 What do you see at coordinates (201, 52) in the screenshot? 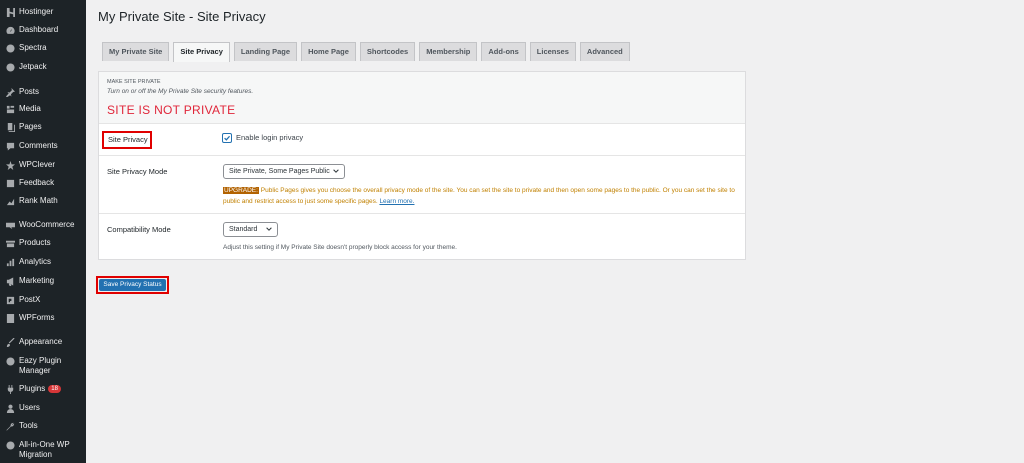
I see `tab-site-privacy: Site Privacy` at bounding box center [201, 52].